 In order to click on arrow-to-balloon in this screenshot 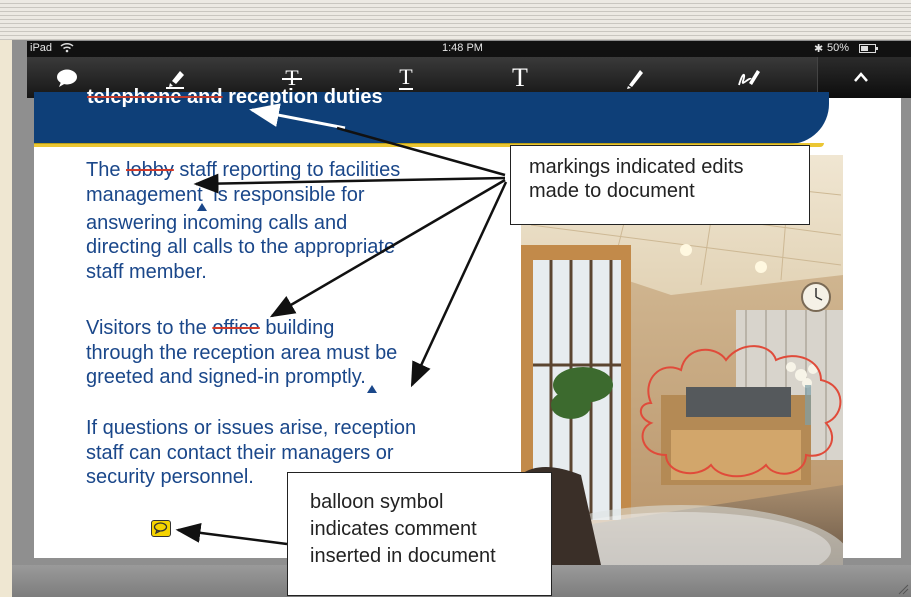, I will do `click(231, 534)`.